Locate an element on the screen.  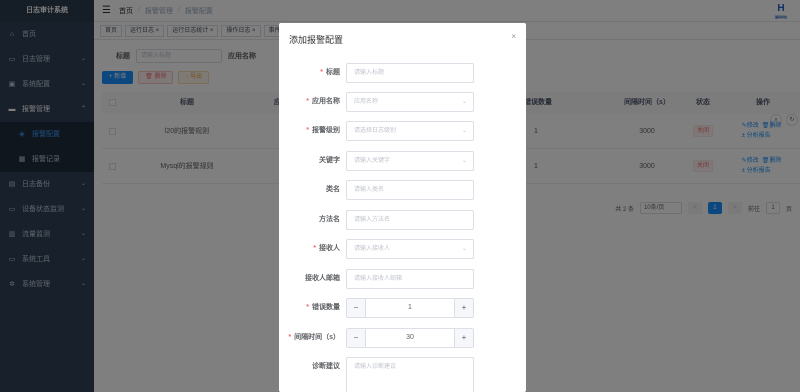
interval-stepper: − 30 + is located at coordinates (410, 338).